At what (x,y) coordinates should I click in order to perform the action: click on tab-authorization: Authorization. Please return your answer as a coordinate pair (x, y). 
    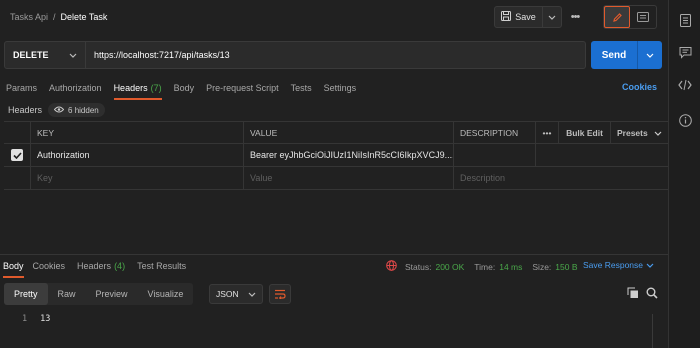
    Looking at the image, I should click on (75, 88).